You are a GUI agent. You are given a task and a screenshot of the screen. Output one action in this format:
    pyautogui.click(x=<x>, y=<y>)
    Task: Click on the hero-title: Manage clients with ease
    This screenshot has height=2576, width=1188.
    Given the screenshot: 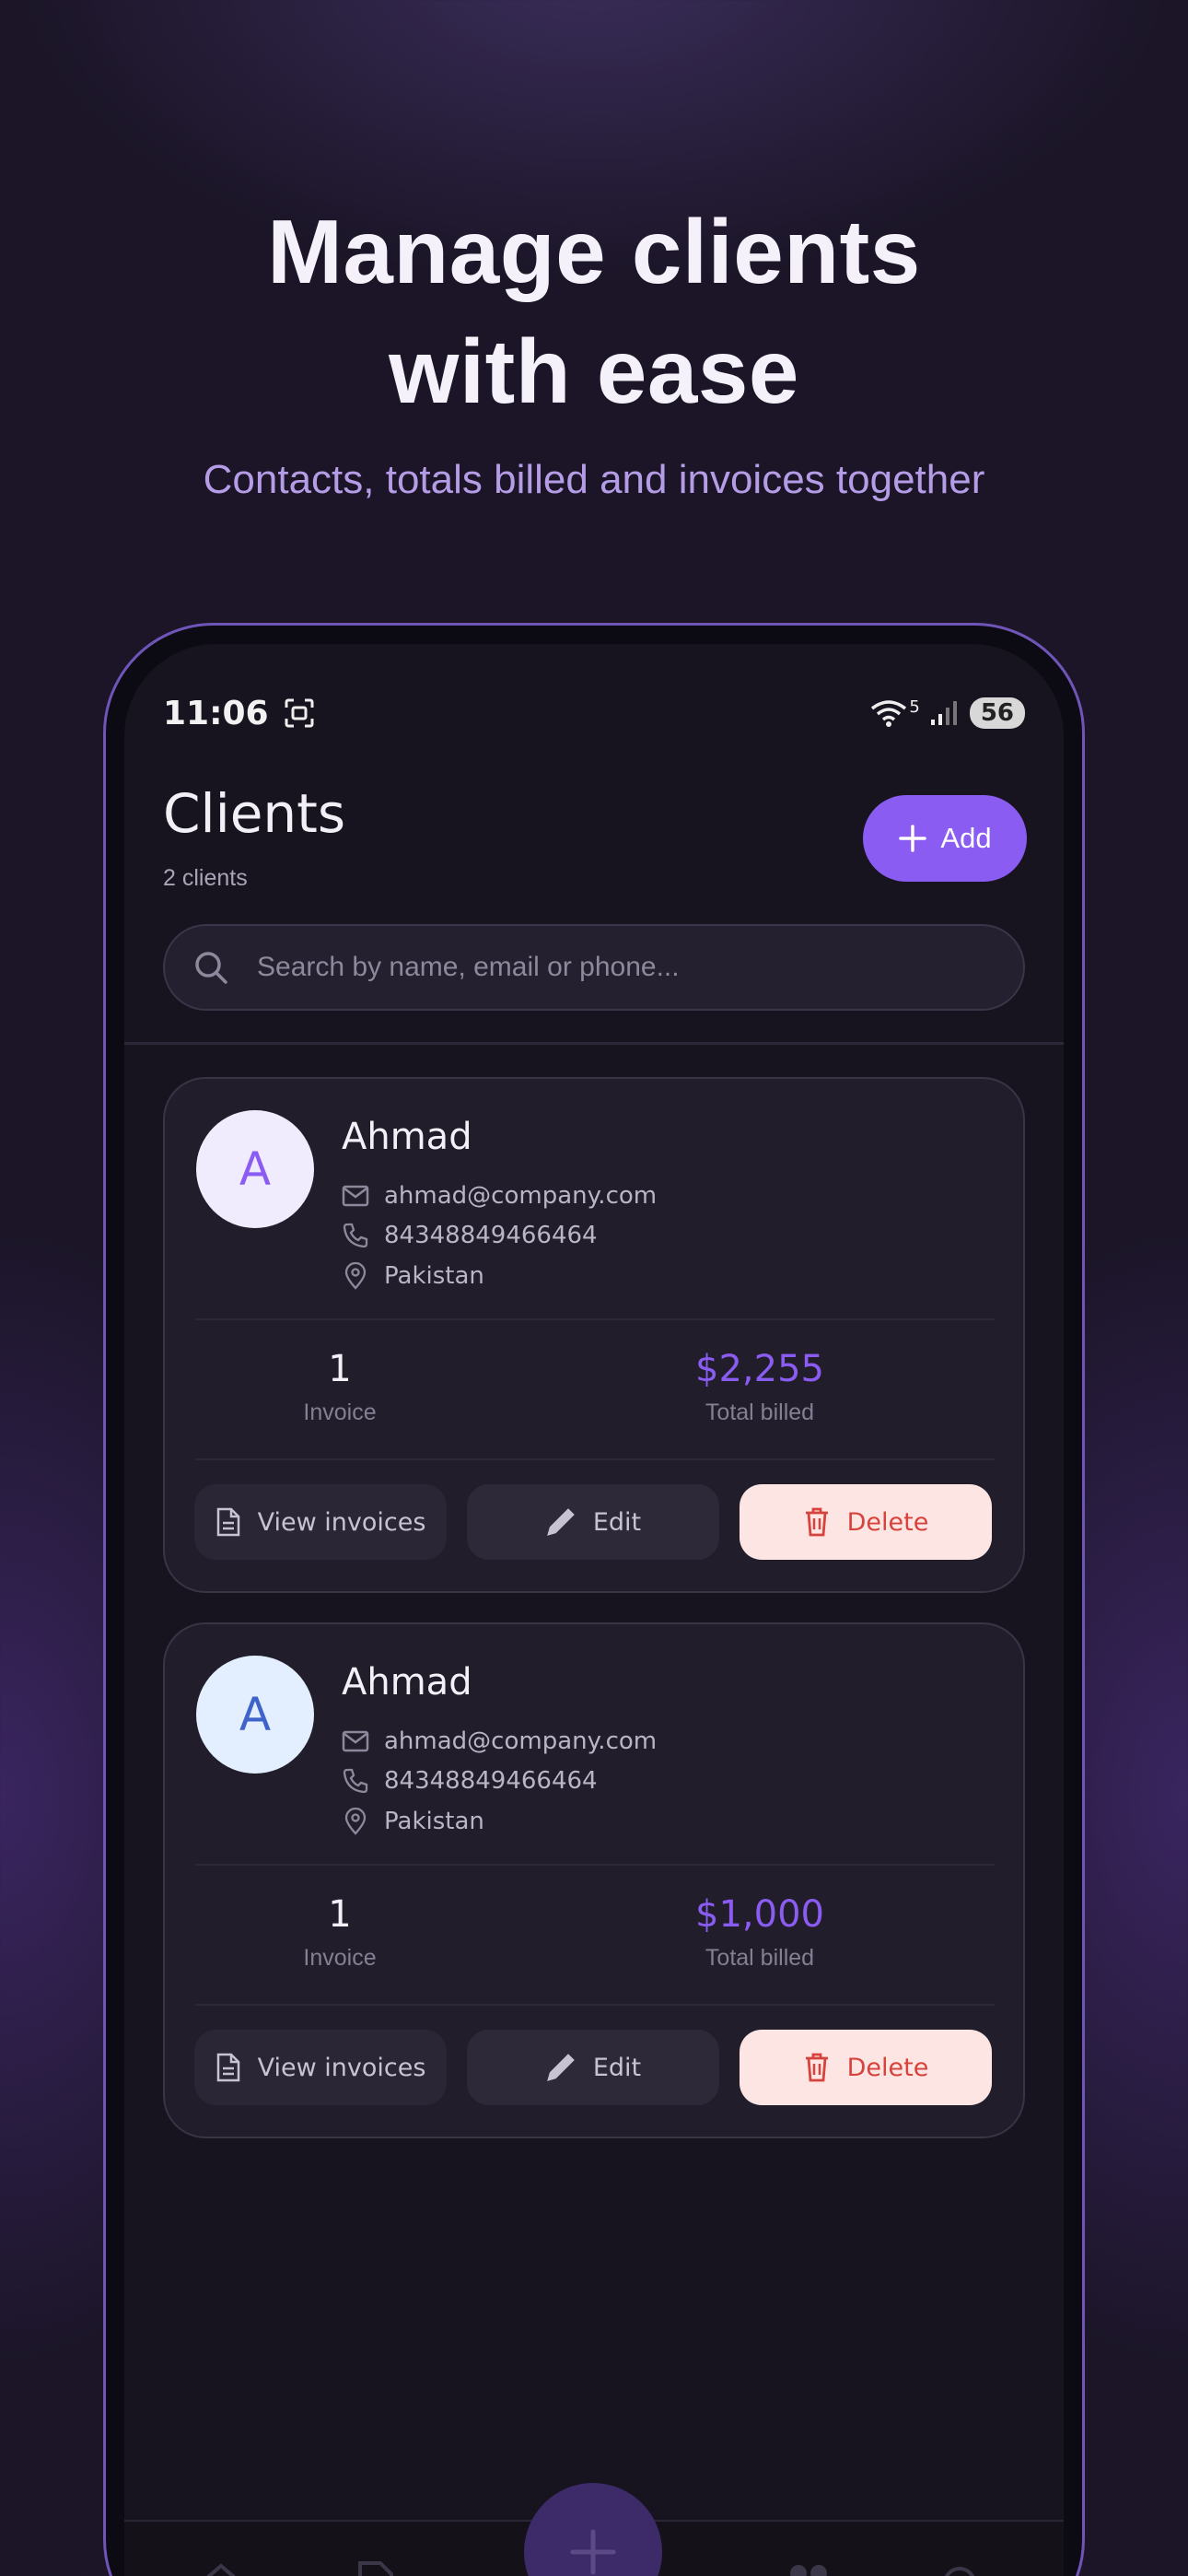 What is the action you would take?
    pyautogui.click(x=594, y=311)
    